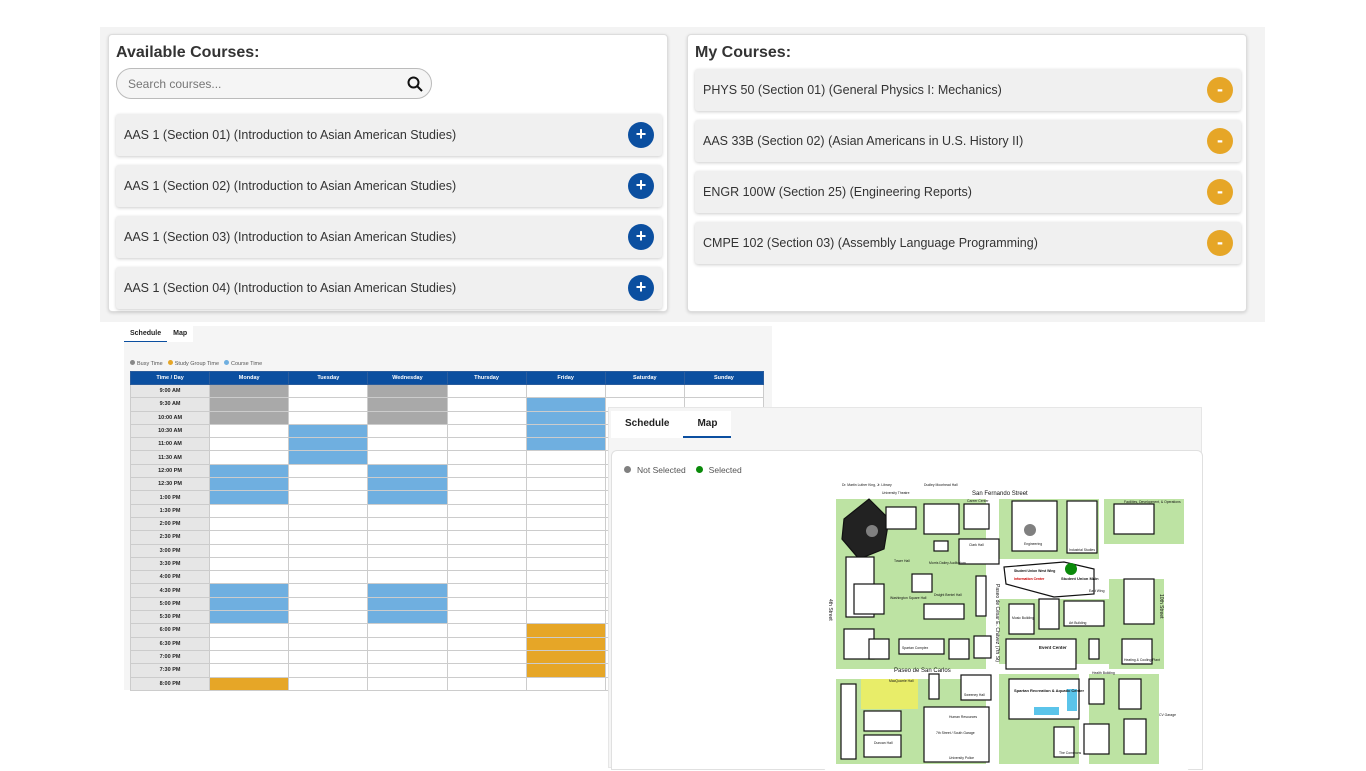  Describe the element at coordinates (1071, 569) in the screenshot. I see `location-marker-selected` at that location.